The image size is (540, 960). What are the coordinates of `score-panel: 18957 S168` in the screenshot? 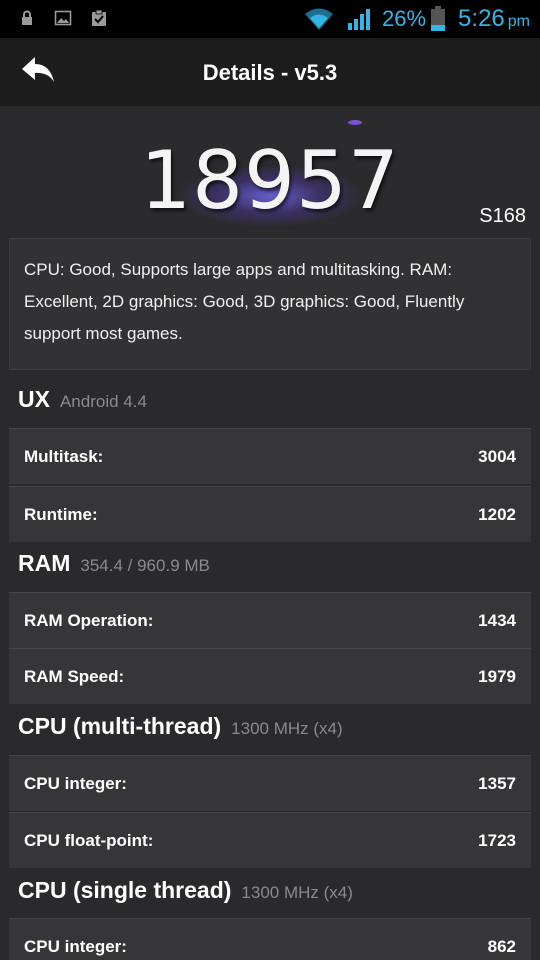 It's located at (270, 172).